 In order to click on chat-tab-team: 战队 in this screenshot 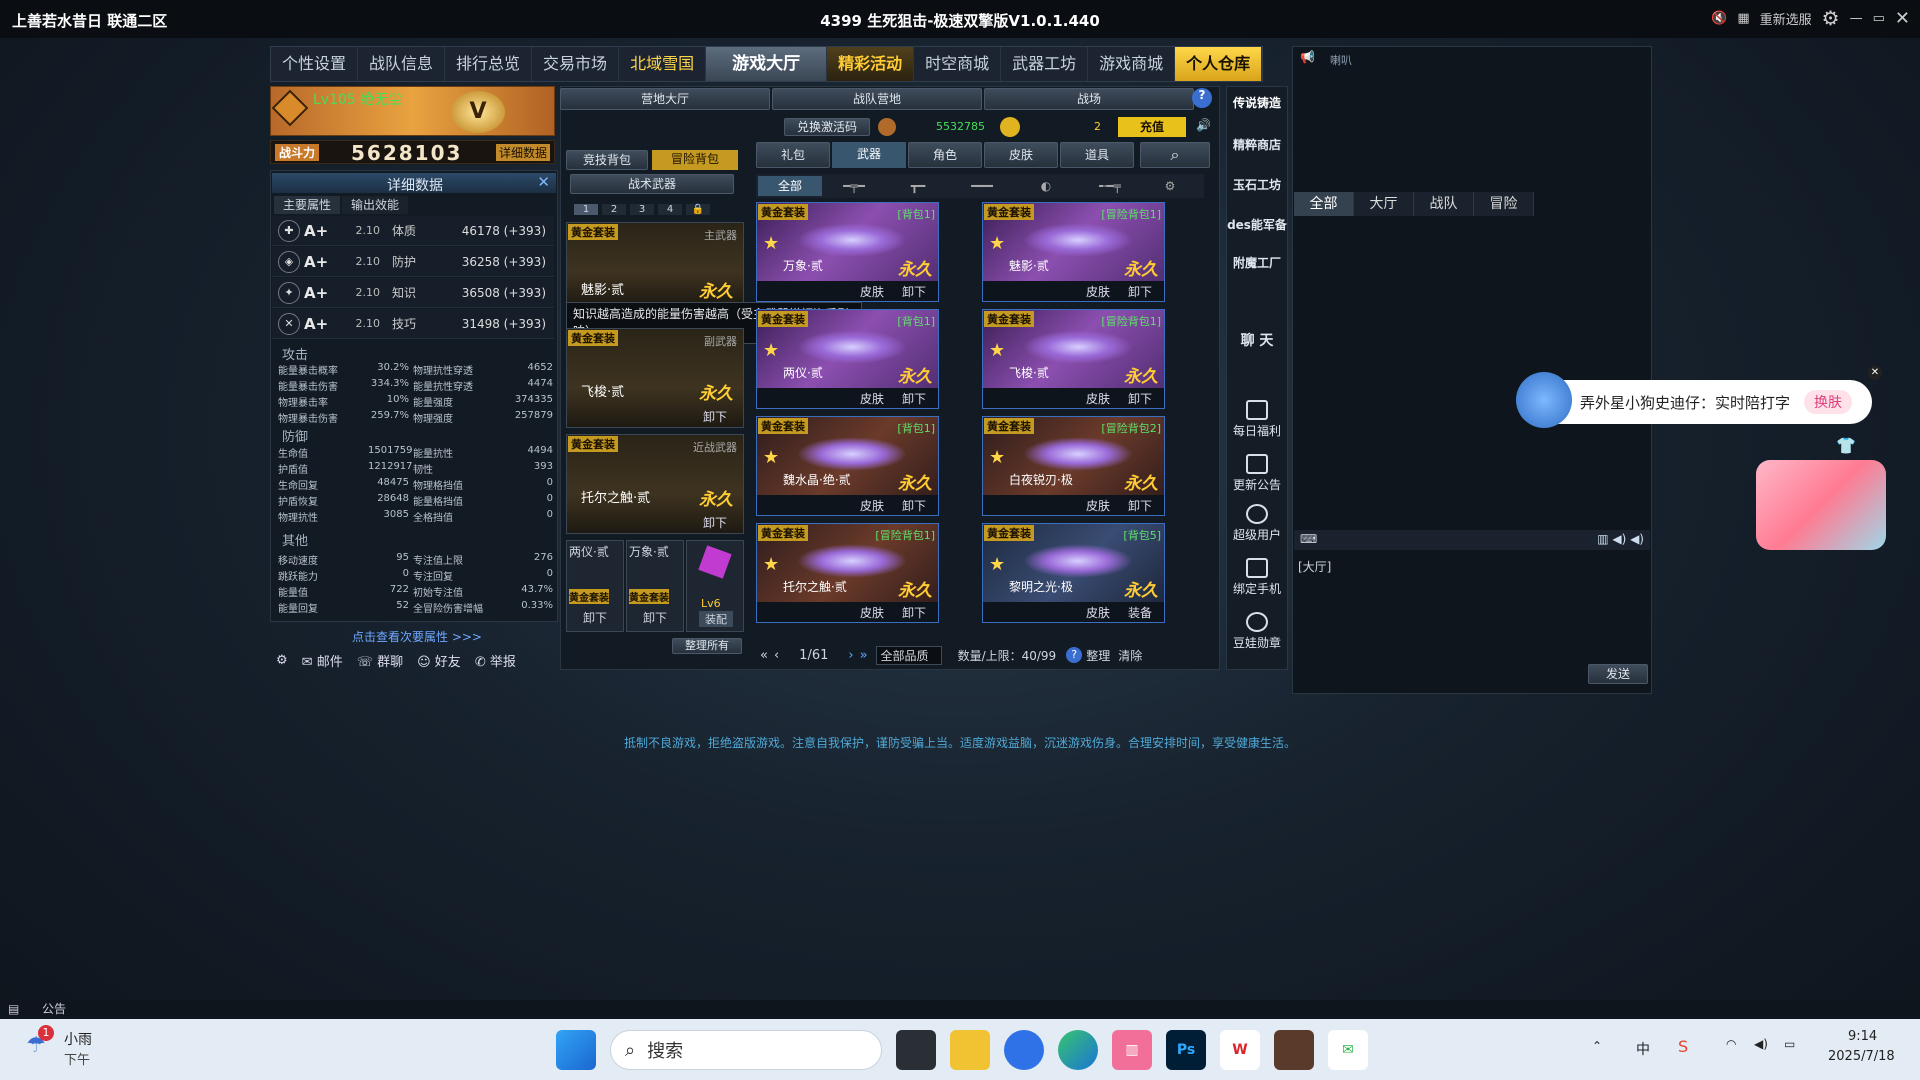, I will do `click(1444, 204)`.